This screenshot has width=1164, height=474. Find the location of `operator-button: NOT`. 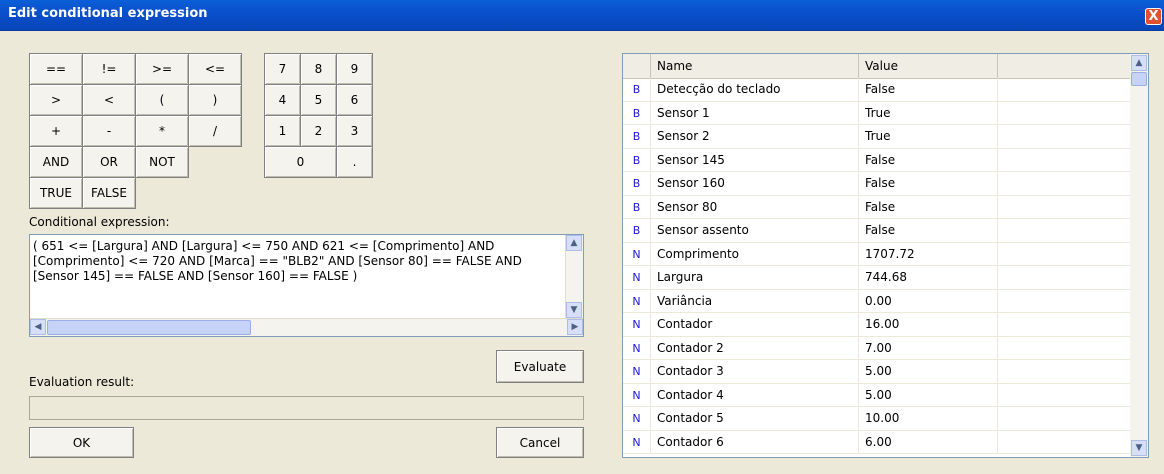

operator-button: NOT is located at coordinates (162, 162).